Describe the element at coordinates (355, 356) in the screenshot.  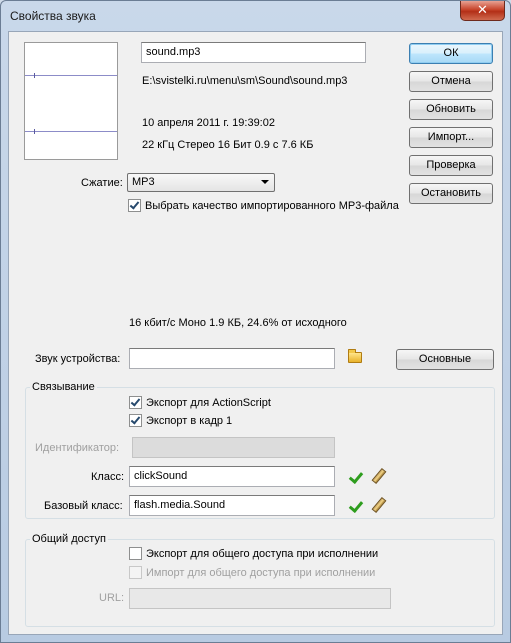
I see `folder-icon` at that location.